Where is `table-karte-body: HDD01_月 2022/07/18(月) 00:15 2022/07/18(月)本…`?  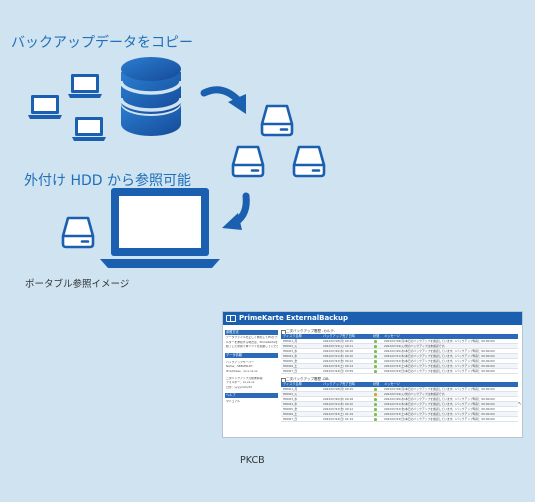 table-karte-body: HDD01_月 2022/07/18(月) 00:15 2022/07/18(月)本… is located at coordinates (399, 356).